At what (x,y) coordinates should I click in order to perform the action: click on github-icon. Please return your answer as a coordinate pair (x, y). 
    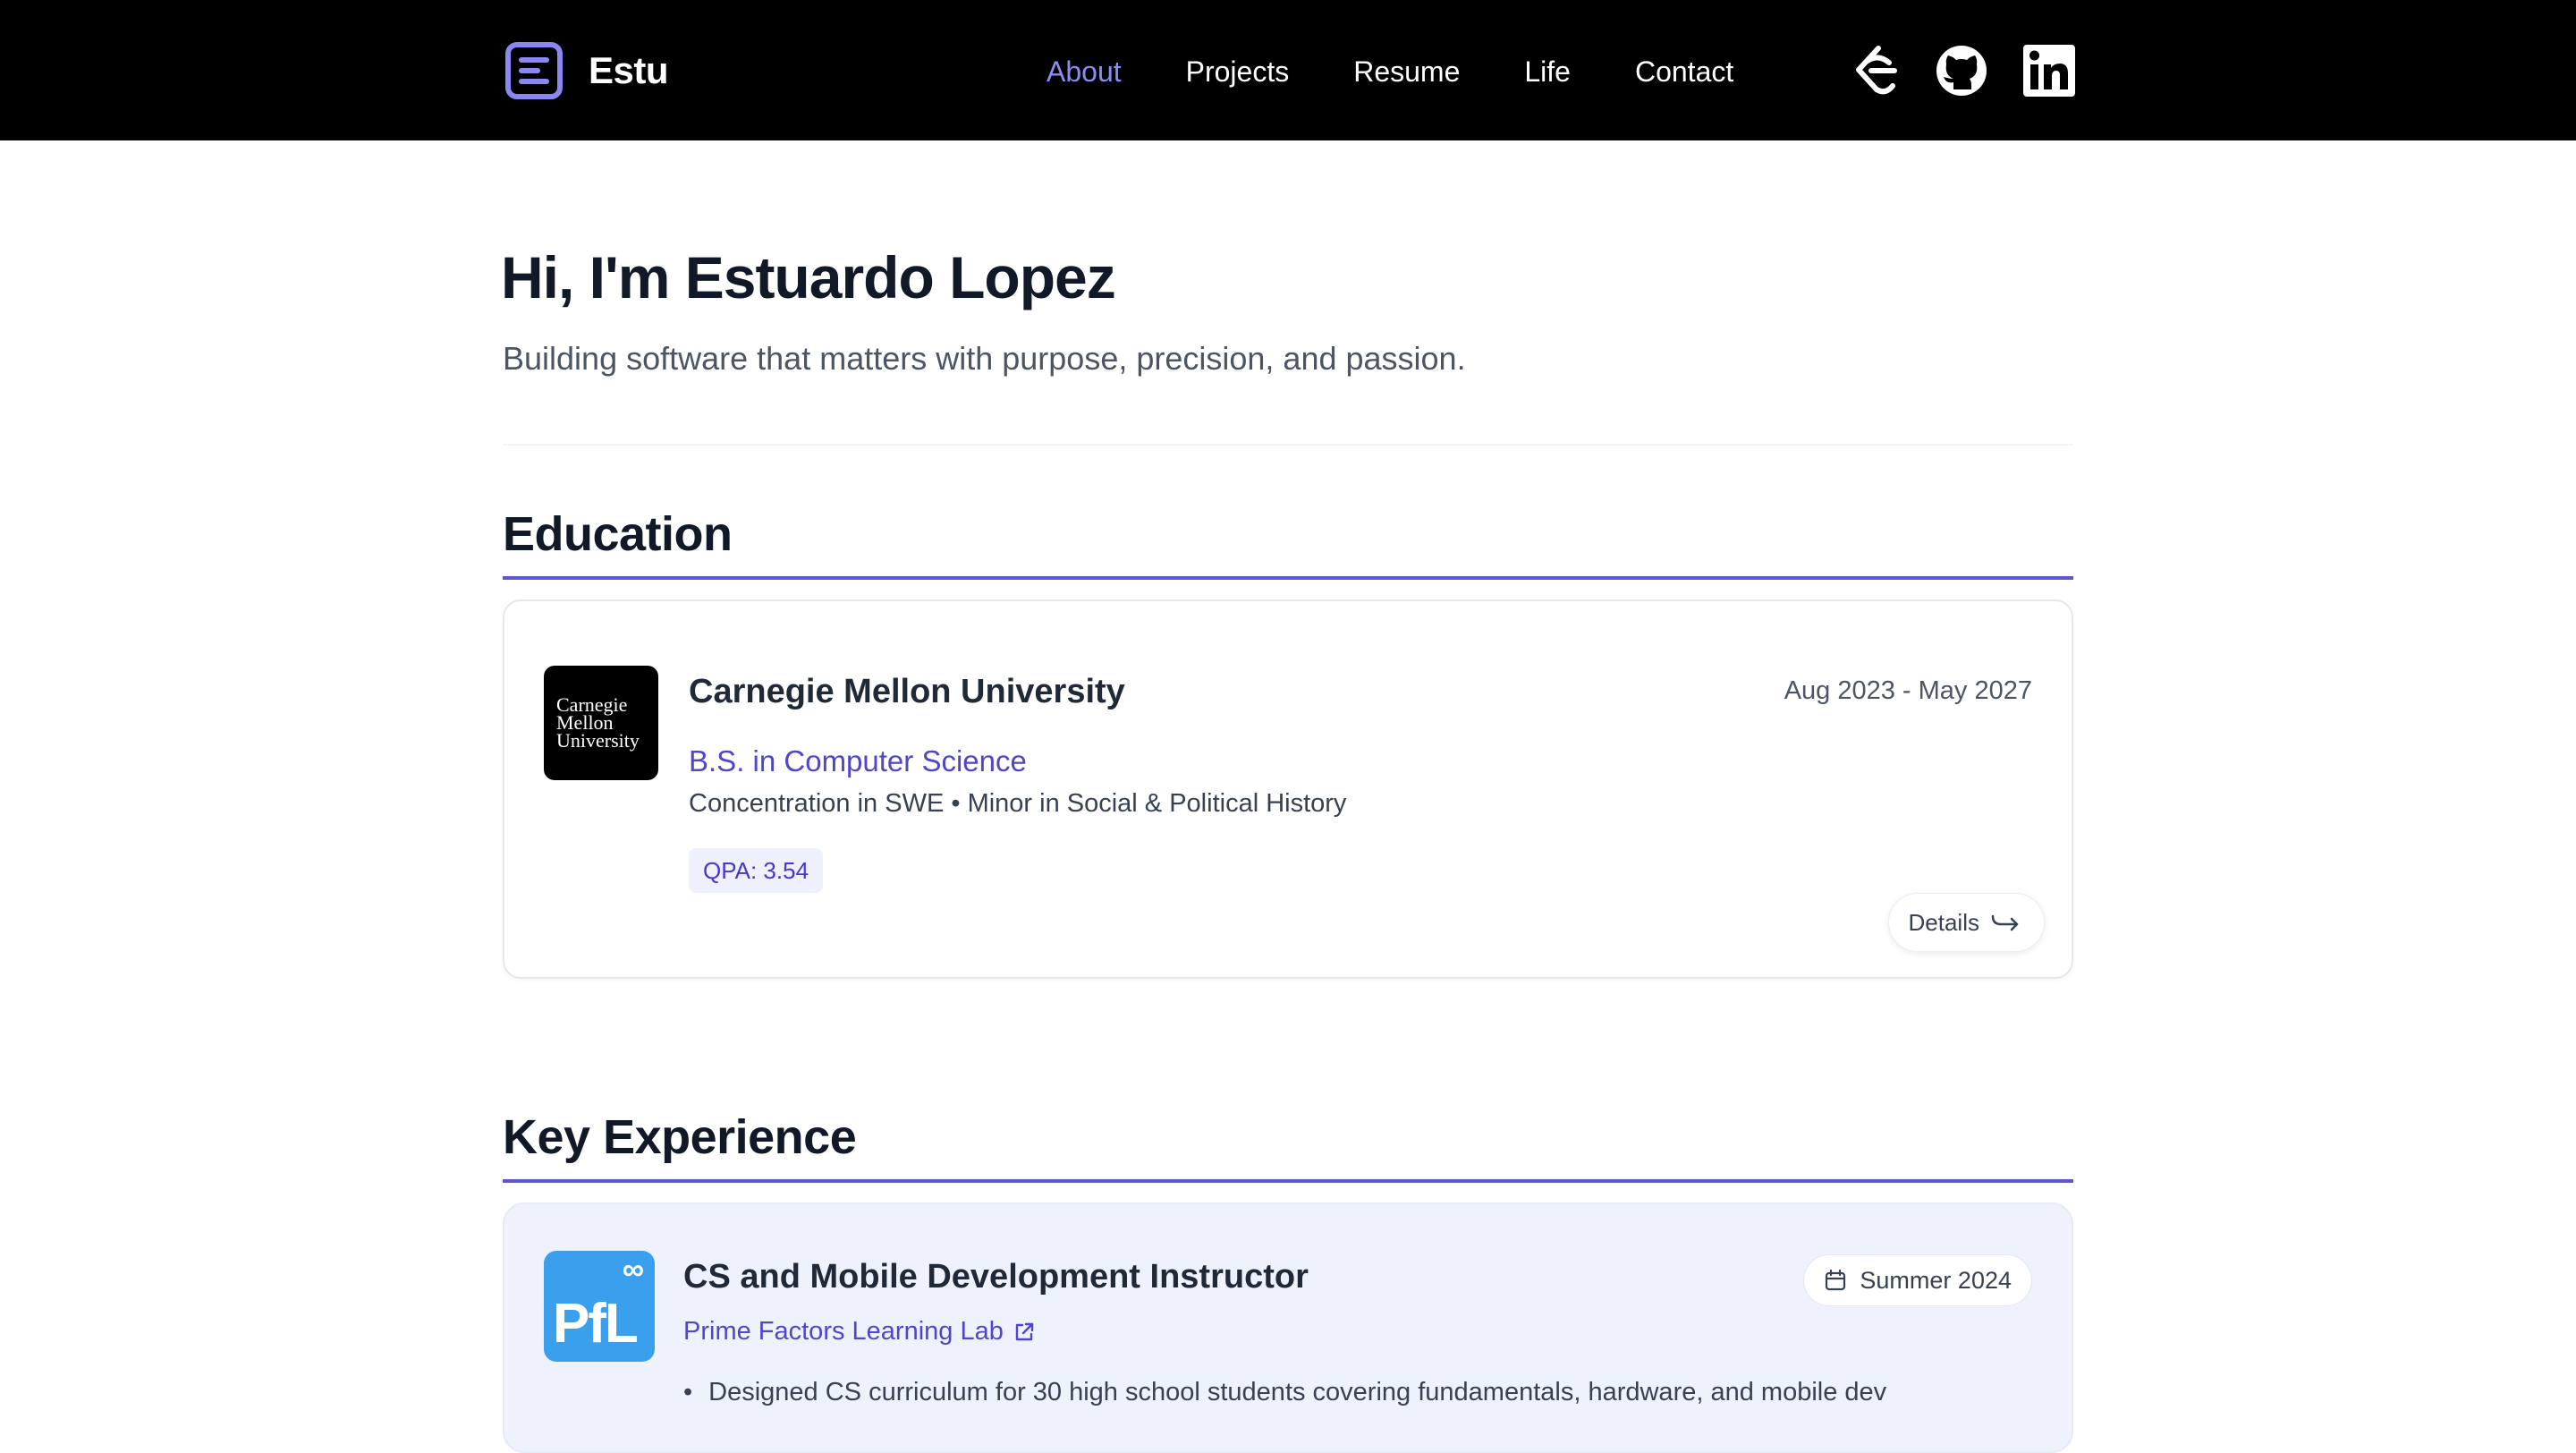
    Looking at the image, I should click on (1961, 71).